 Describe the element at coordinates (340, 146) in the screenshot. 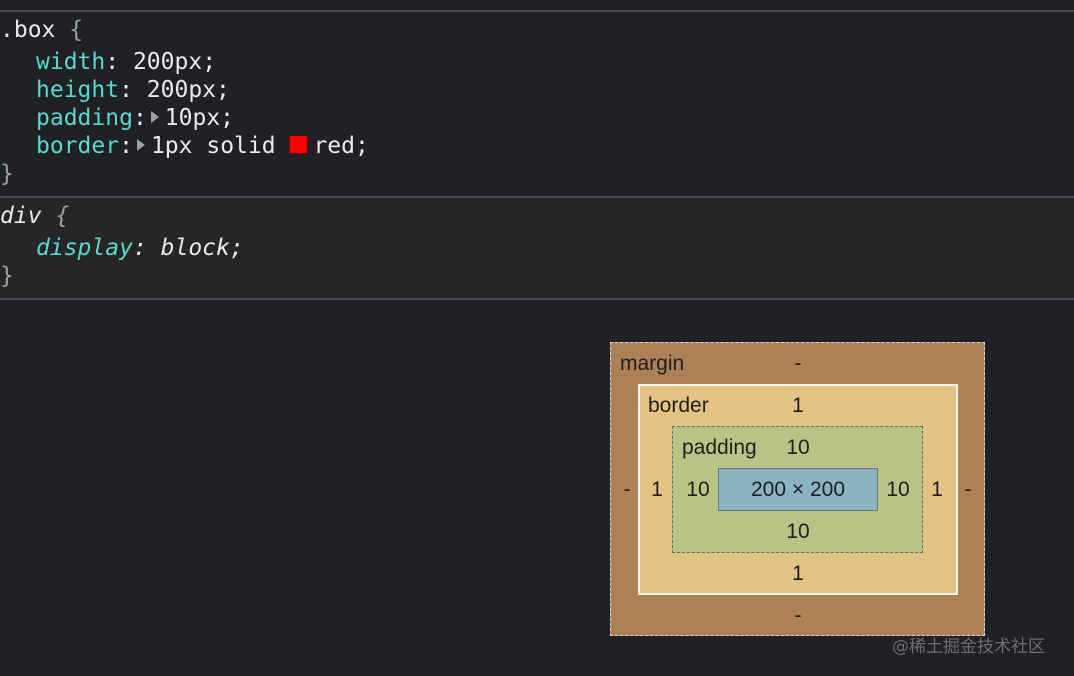

I see `property-value-suffix: red;` at that location.